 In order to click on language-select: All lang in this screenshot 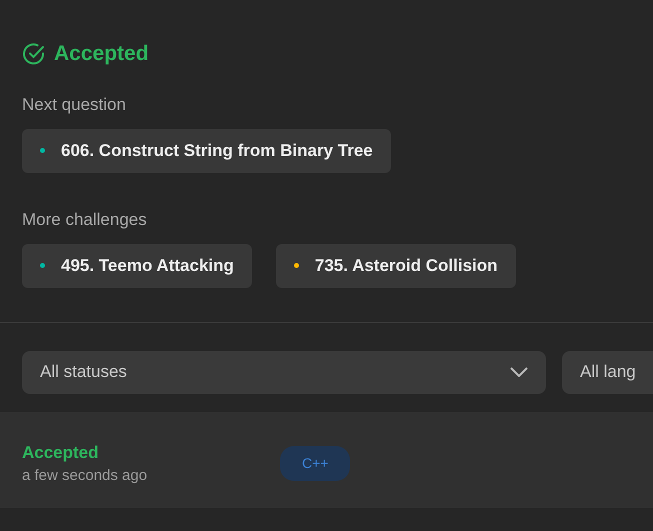, I will do `click(607, 372)`.